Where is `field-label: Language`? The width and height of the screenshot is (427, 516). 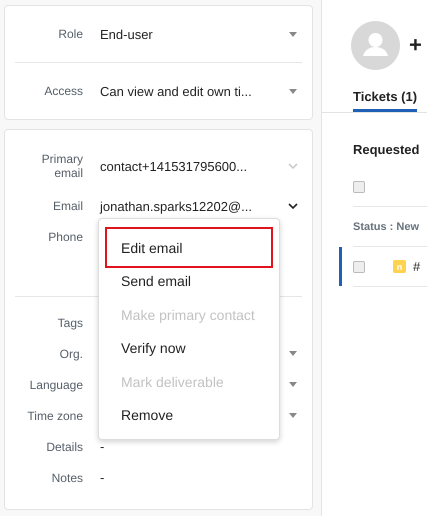 field-label: Language is located at coordinates (55, 385).